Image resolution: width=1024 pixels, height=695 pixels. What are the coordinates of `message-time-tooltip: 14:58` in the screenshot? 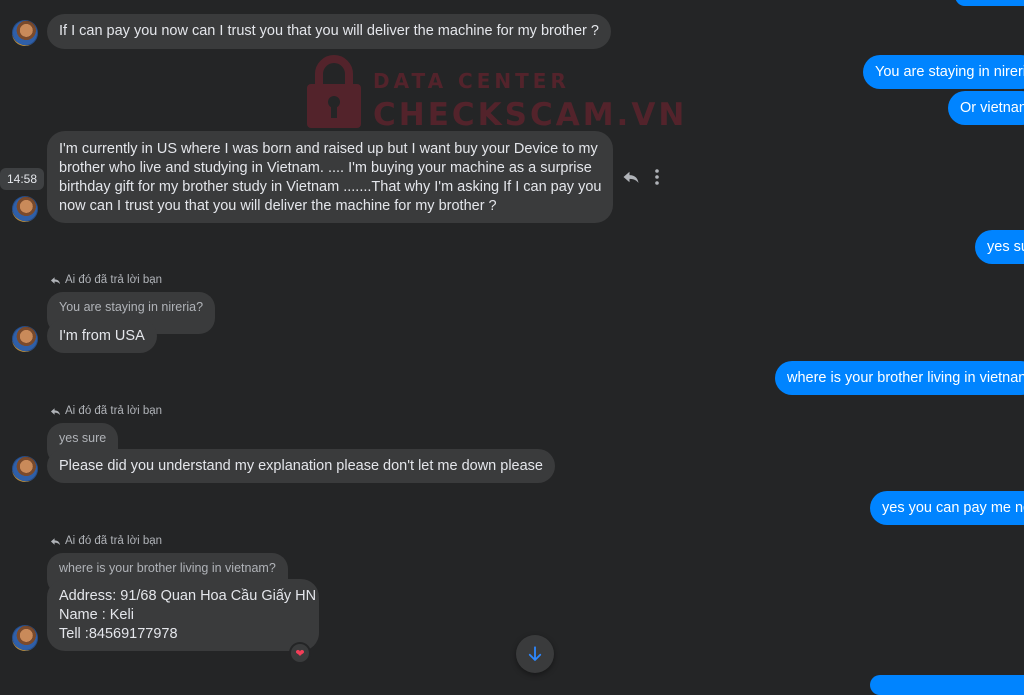 It's located at (22, 179).